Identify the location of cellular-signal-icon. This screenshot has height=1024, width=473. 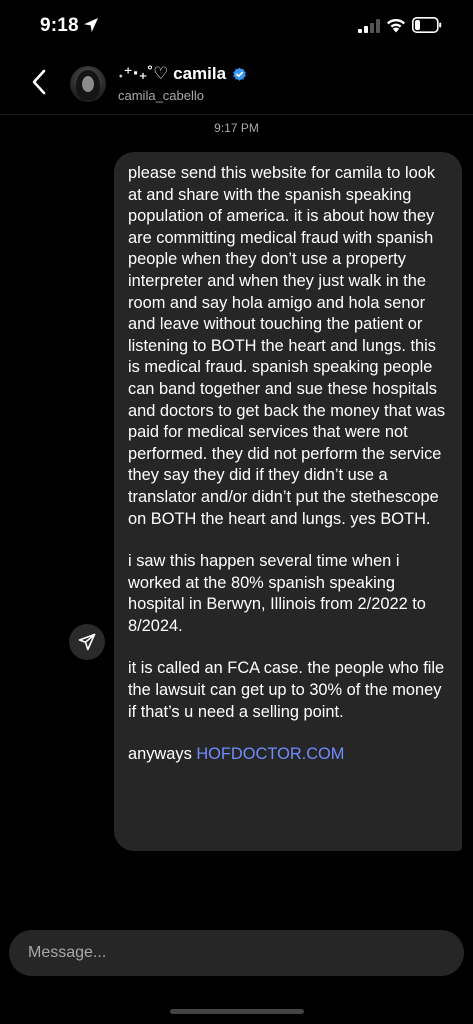
(369, 26).